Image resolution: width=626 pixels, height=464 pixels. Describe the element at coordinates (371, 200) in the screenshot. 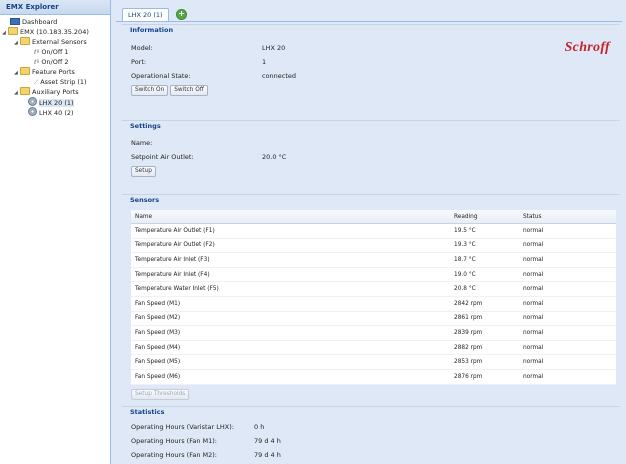

I see `sensors-title: Sensors` at that location.